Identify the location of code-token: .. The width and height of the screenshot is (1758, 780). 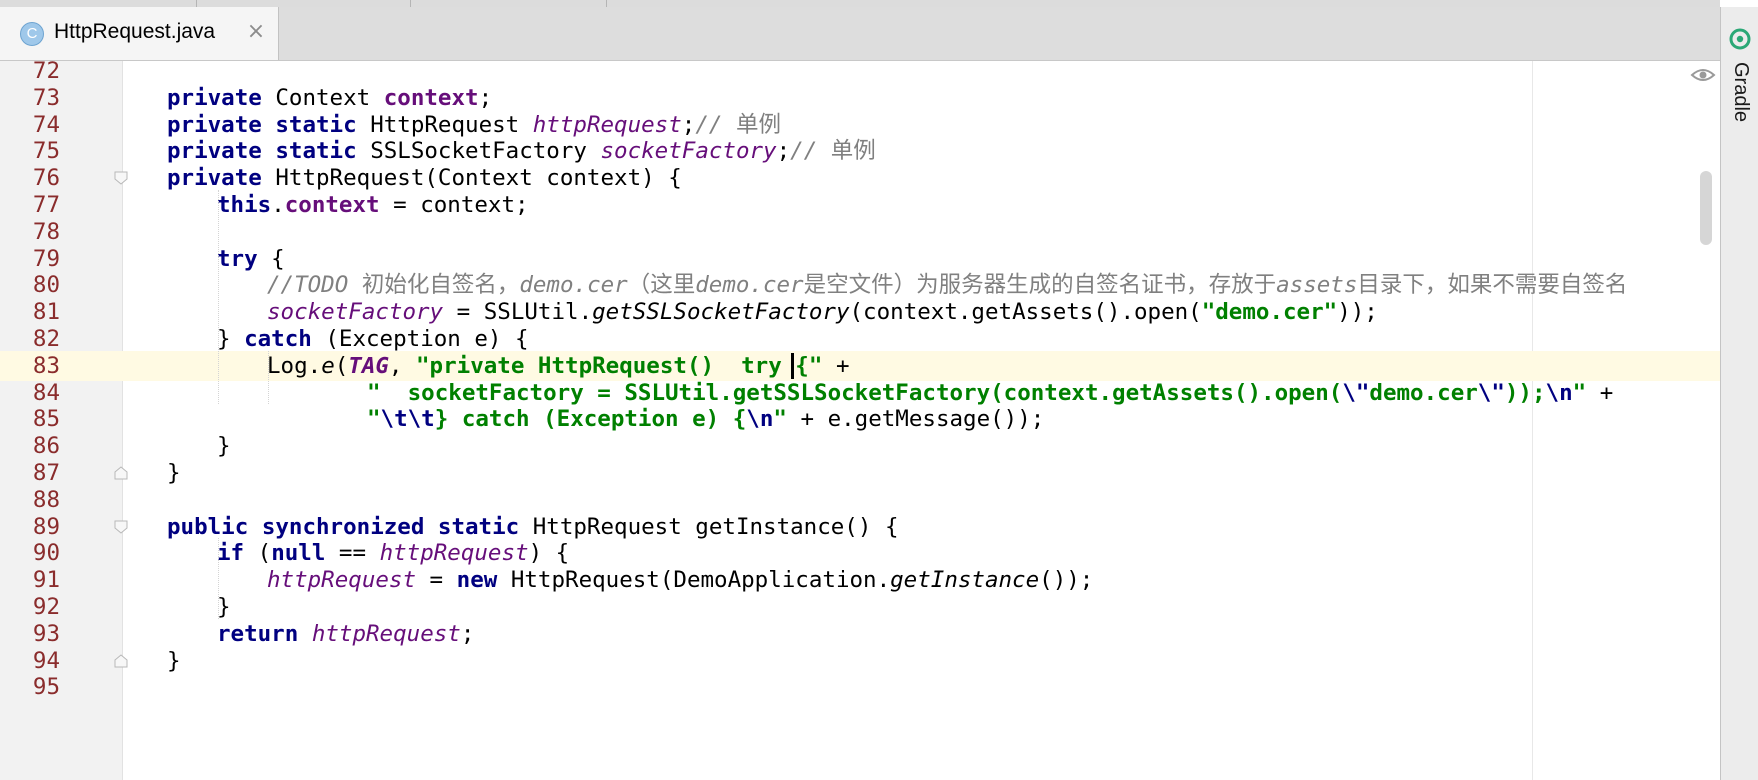
(278, 205).